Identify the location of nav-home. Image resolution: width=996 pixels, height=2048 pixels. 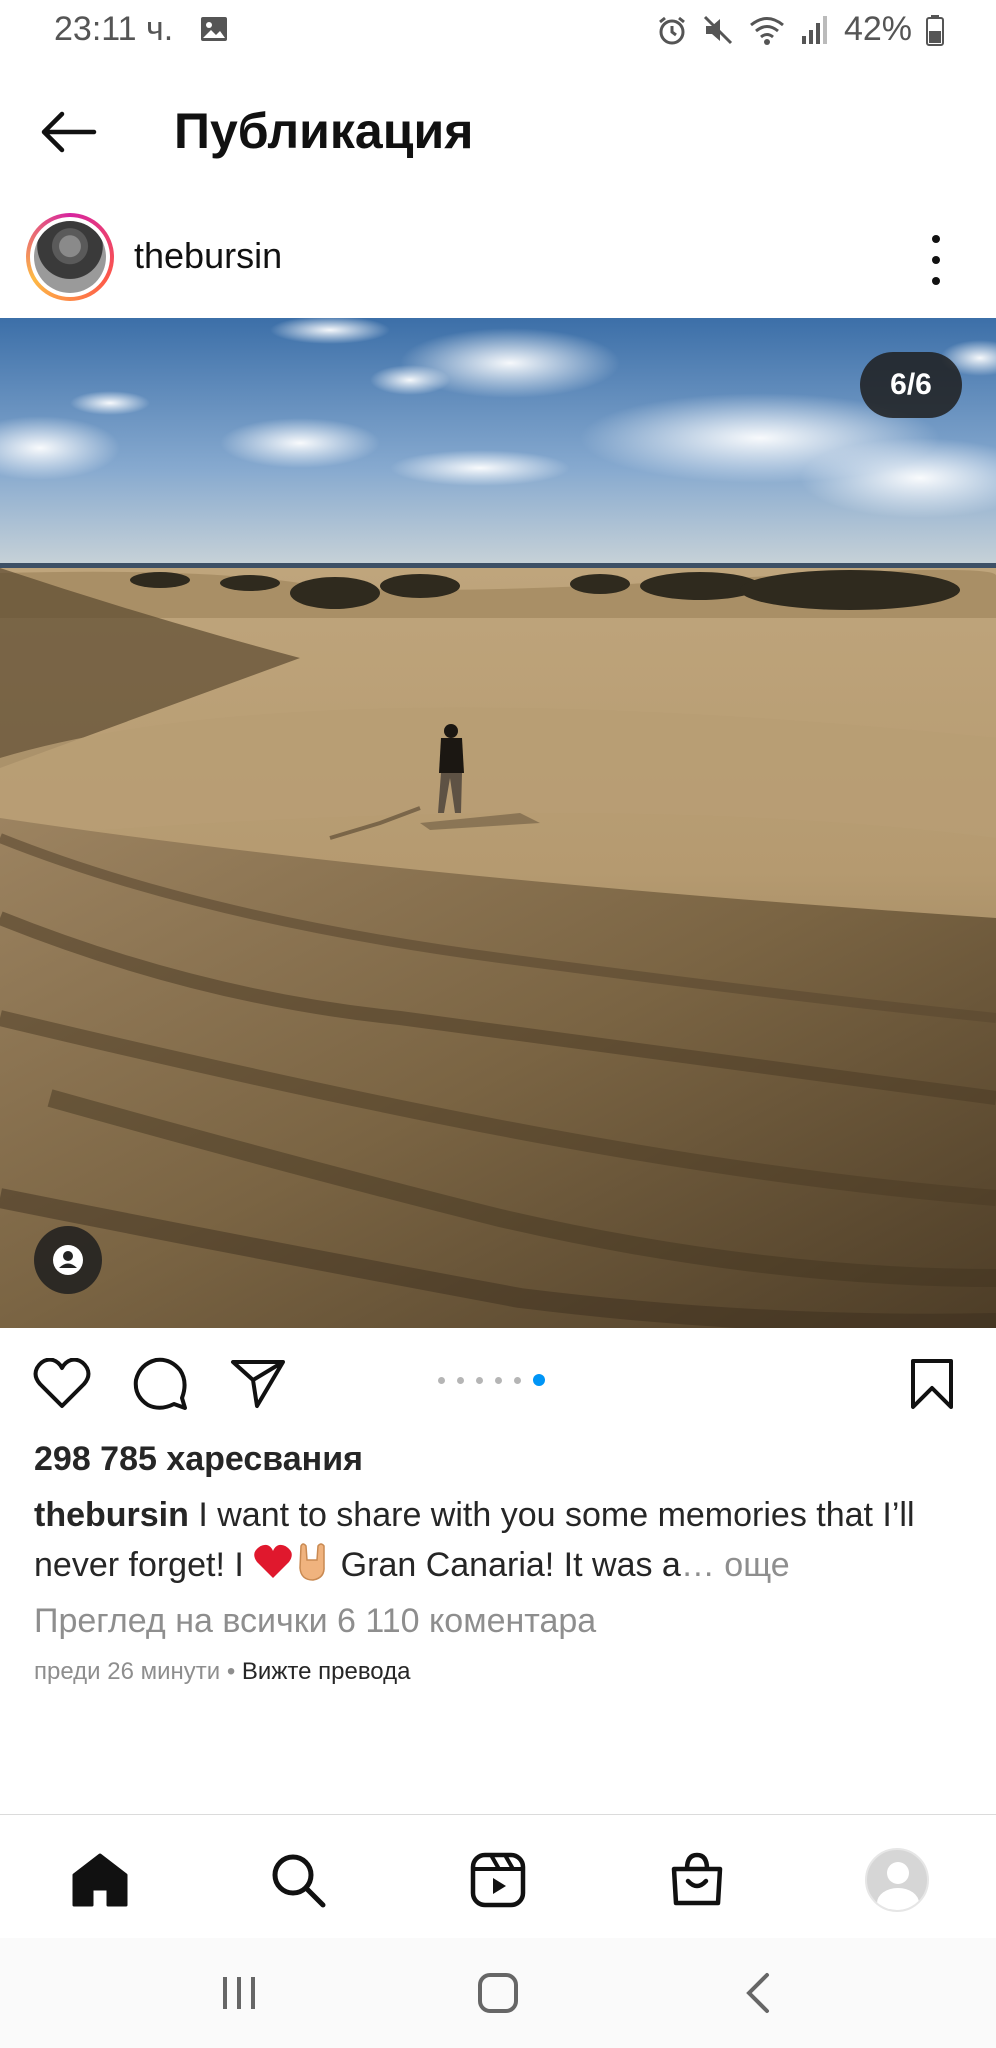
(100, 1880).